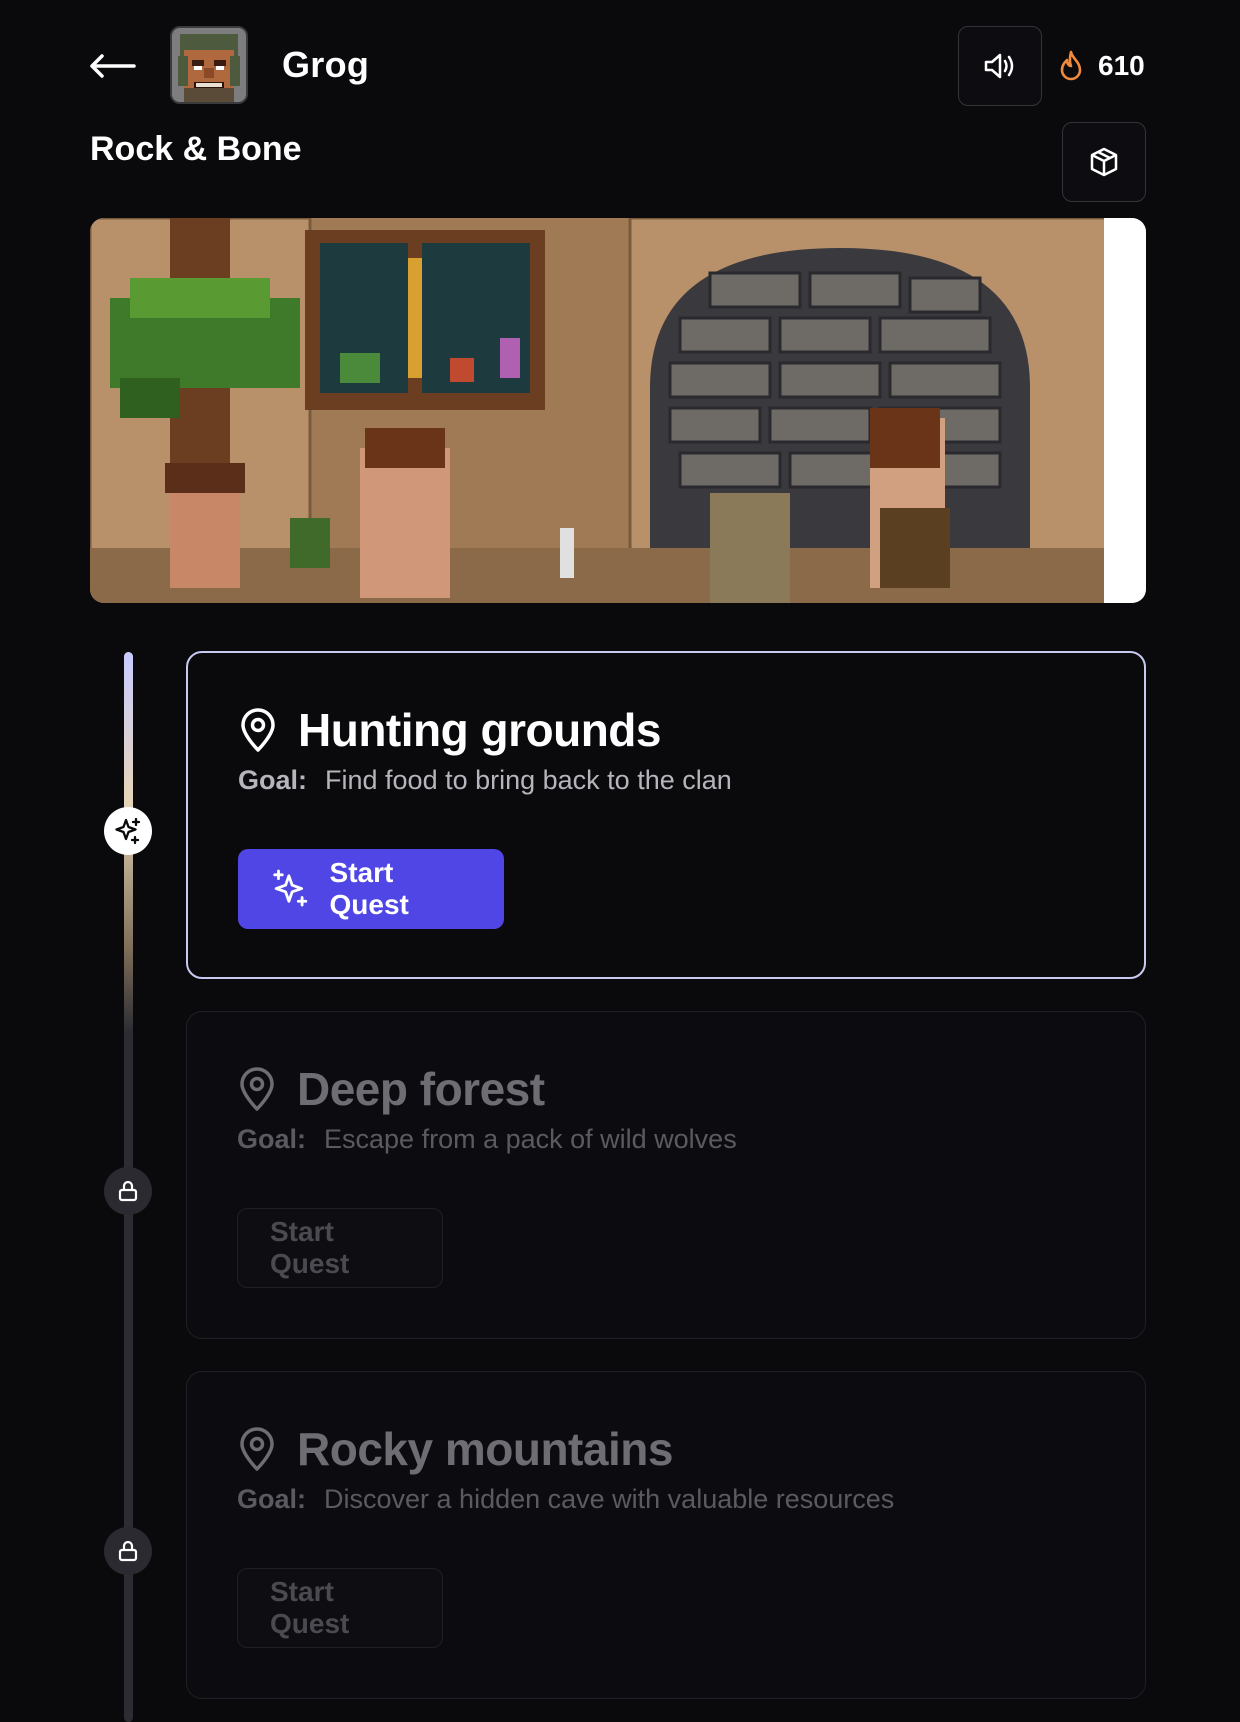 The height and width of the screenshot is (1722, 1240). I want to click on quest-heading: Deep forest, so click(391, 1089).